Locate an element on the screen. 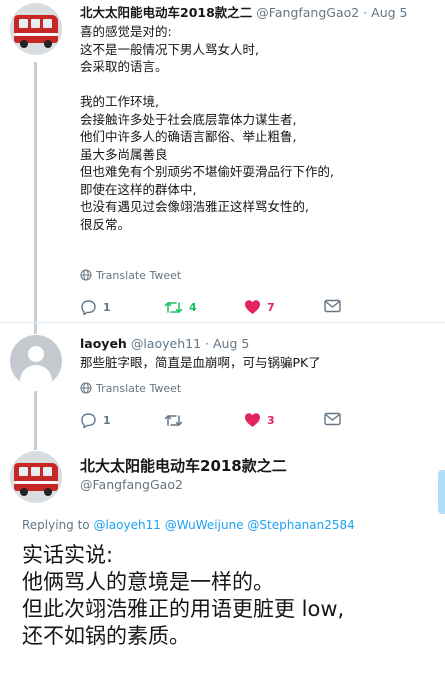 The image size is (445, 684). retweet-button: 4 is located at coordinates (180, 307).